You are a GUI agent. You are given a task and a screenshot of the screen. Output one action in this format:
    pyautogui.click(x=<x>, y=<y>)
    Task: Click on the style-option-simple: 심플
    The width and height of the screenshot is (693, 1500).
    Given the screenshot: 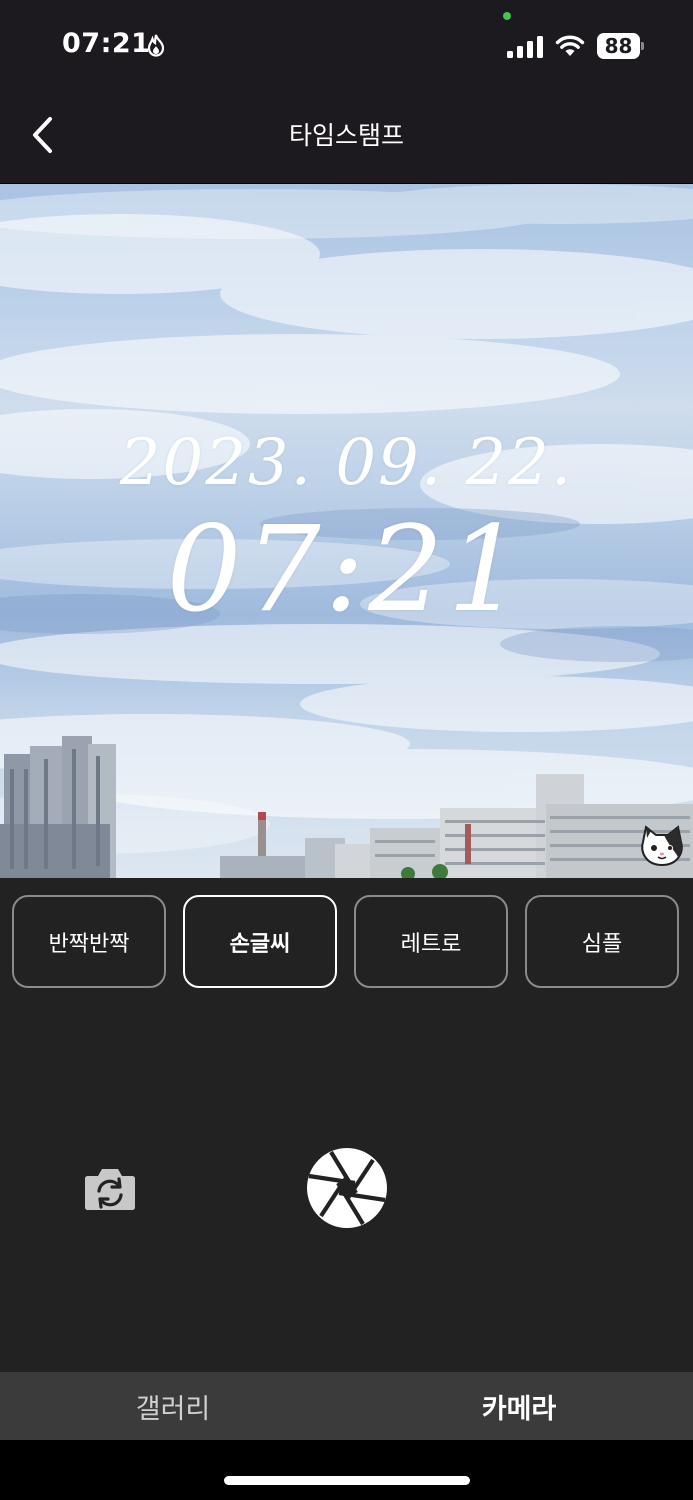 What is the action you would take?
    pyautogui.click(x=602, y=941)
    